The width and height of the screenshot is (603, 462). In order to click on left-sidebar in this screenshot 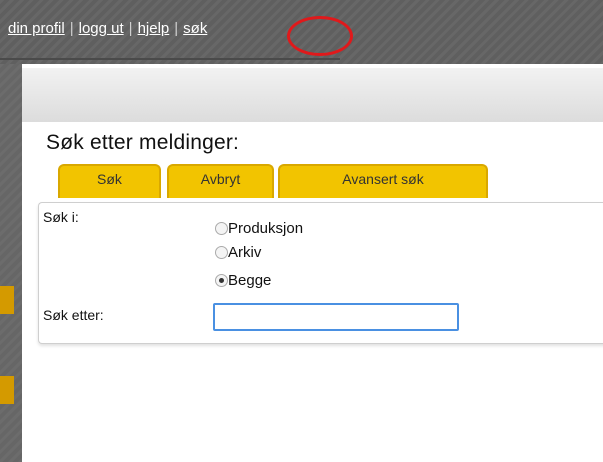, I will do `click(11, 263)`.